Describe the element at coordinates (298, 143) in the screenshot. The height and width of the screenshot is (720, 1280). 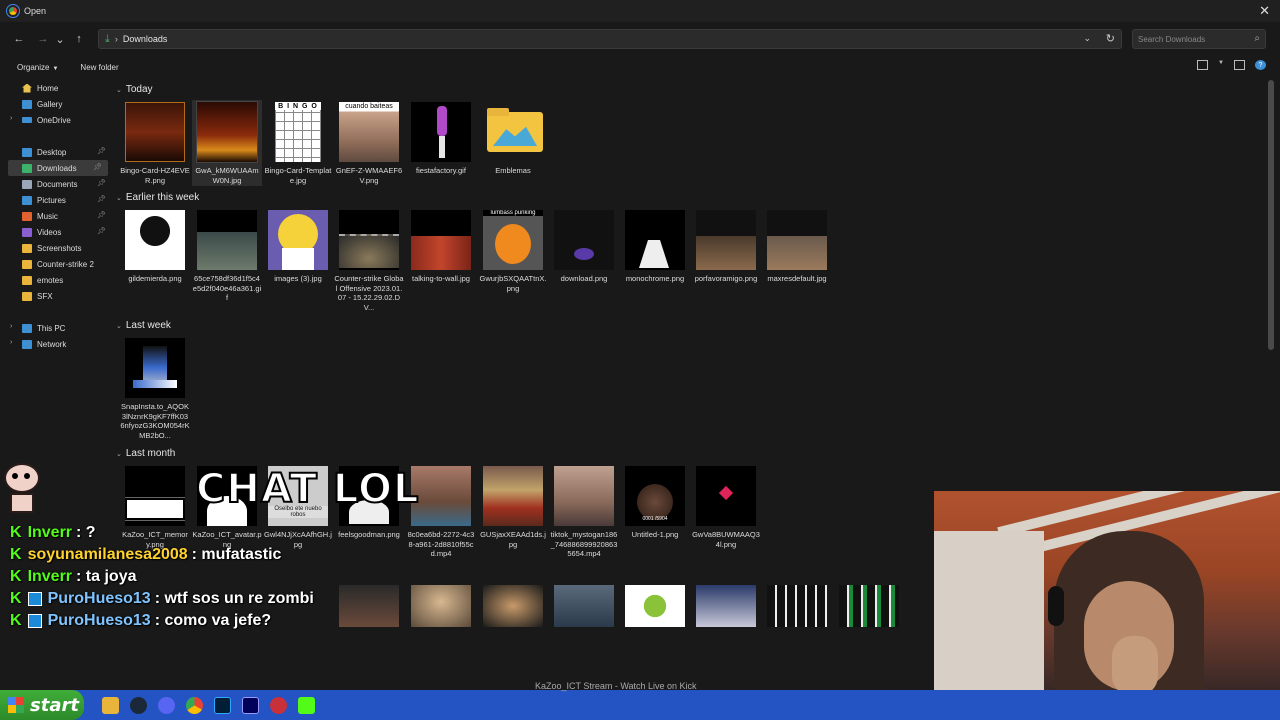
I see `file-item: B I N G O Bingo-Card-Template.jpg` at that location.